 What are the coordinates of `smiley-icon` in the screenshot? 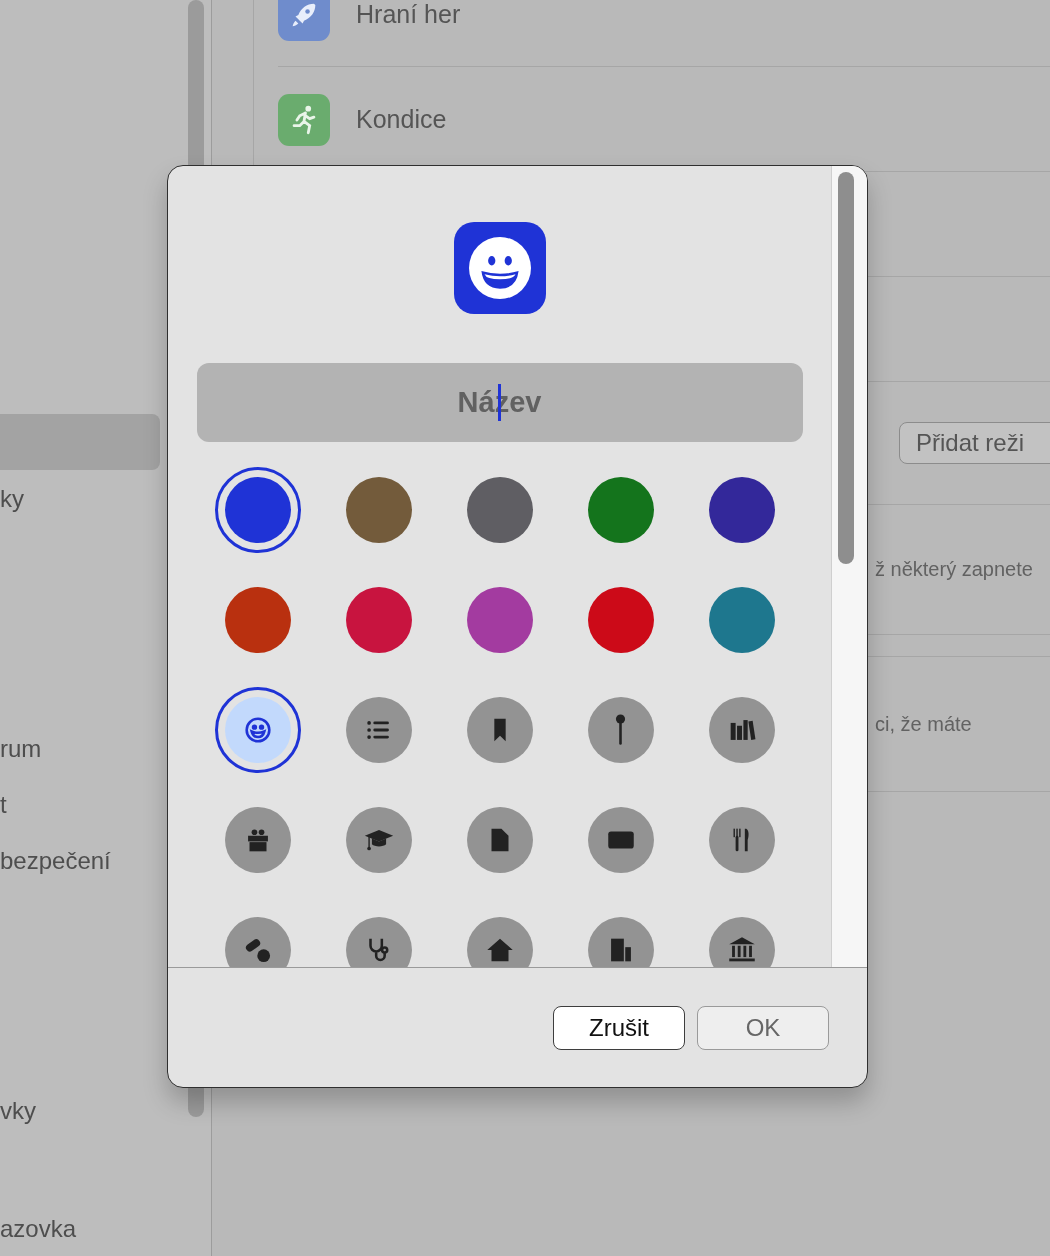 It's located at (499, 268).